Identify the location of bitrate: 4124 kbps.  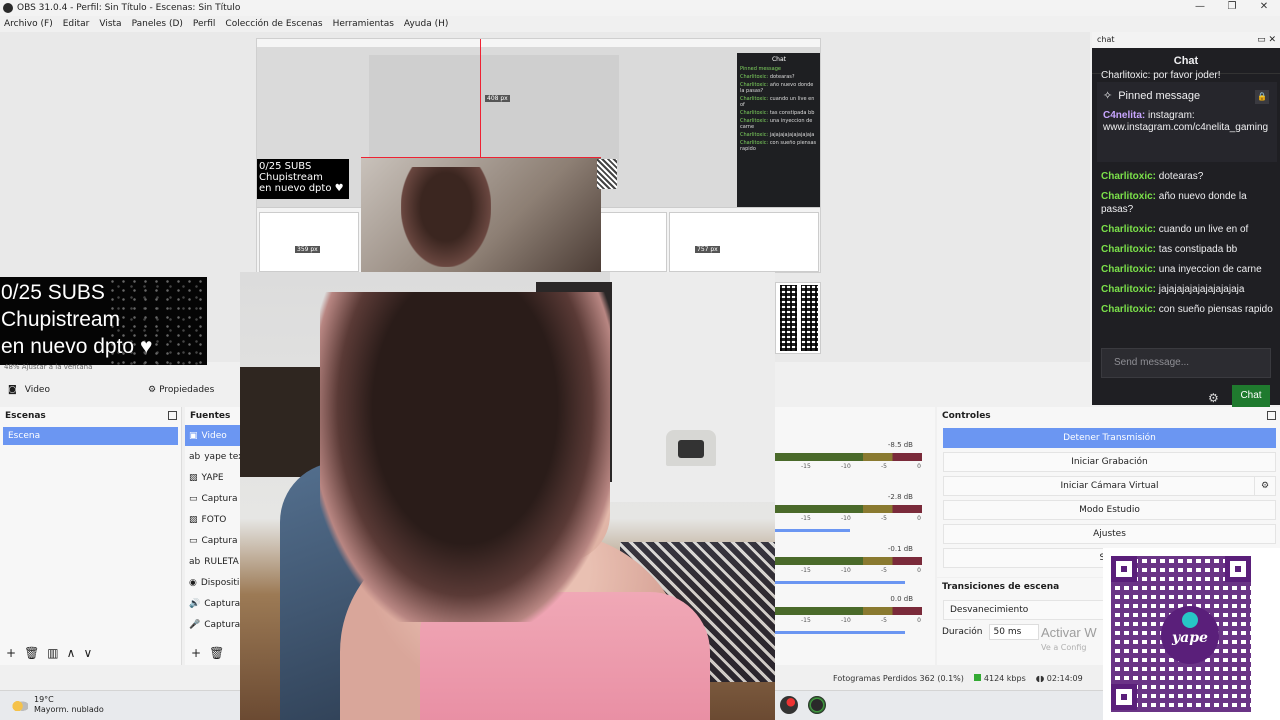
(999, 678).